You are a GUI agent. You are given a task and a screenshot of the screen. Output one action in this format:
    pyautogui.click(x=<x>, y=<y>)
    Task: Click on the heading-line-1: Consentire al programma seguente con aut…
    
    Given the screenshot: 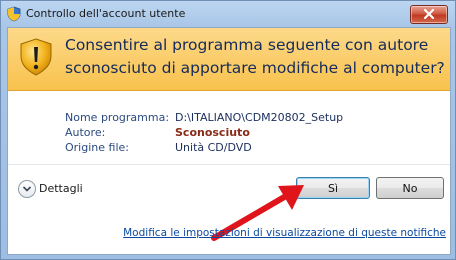 What is the action you would take?
    pyautogui.click(x=247, y=45)
    